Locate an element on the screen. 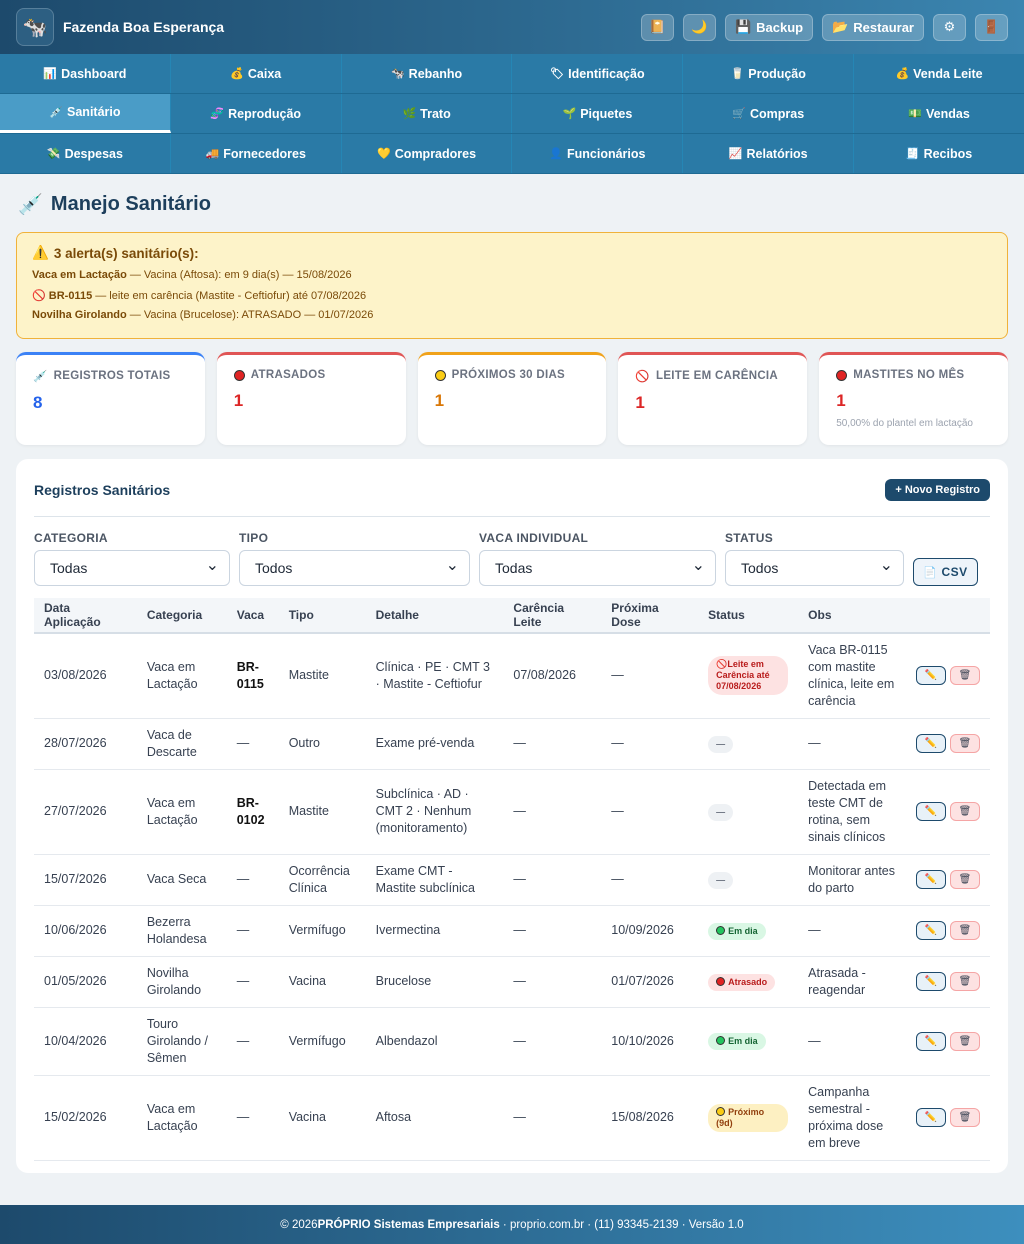  nav-item-dashboard: 📊 Dashboard is located at coordinates (85, 73).